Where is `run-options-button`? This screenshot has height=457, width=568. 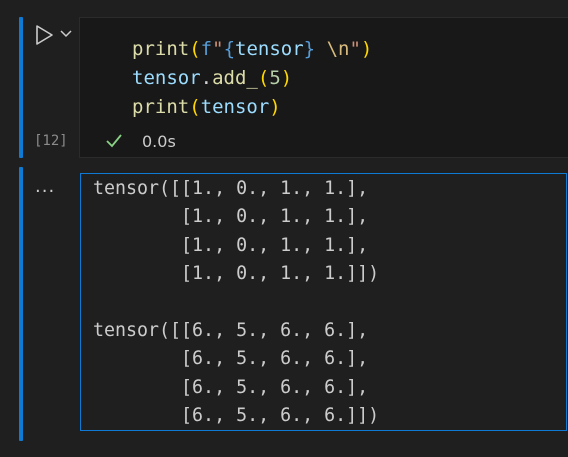
run-options-button is located at coordinates (66, 33).